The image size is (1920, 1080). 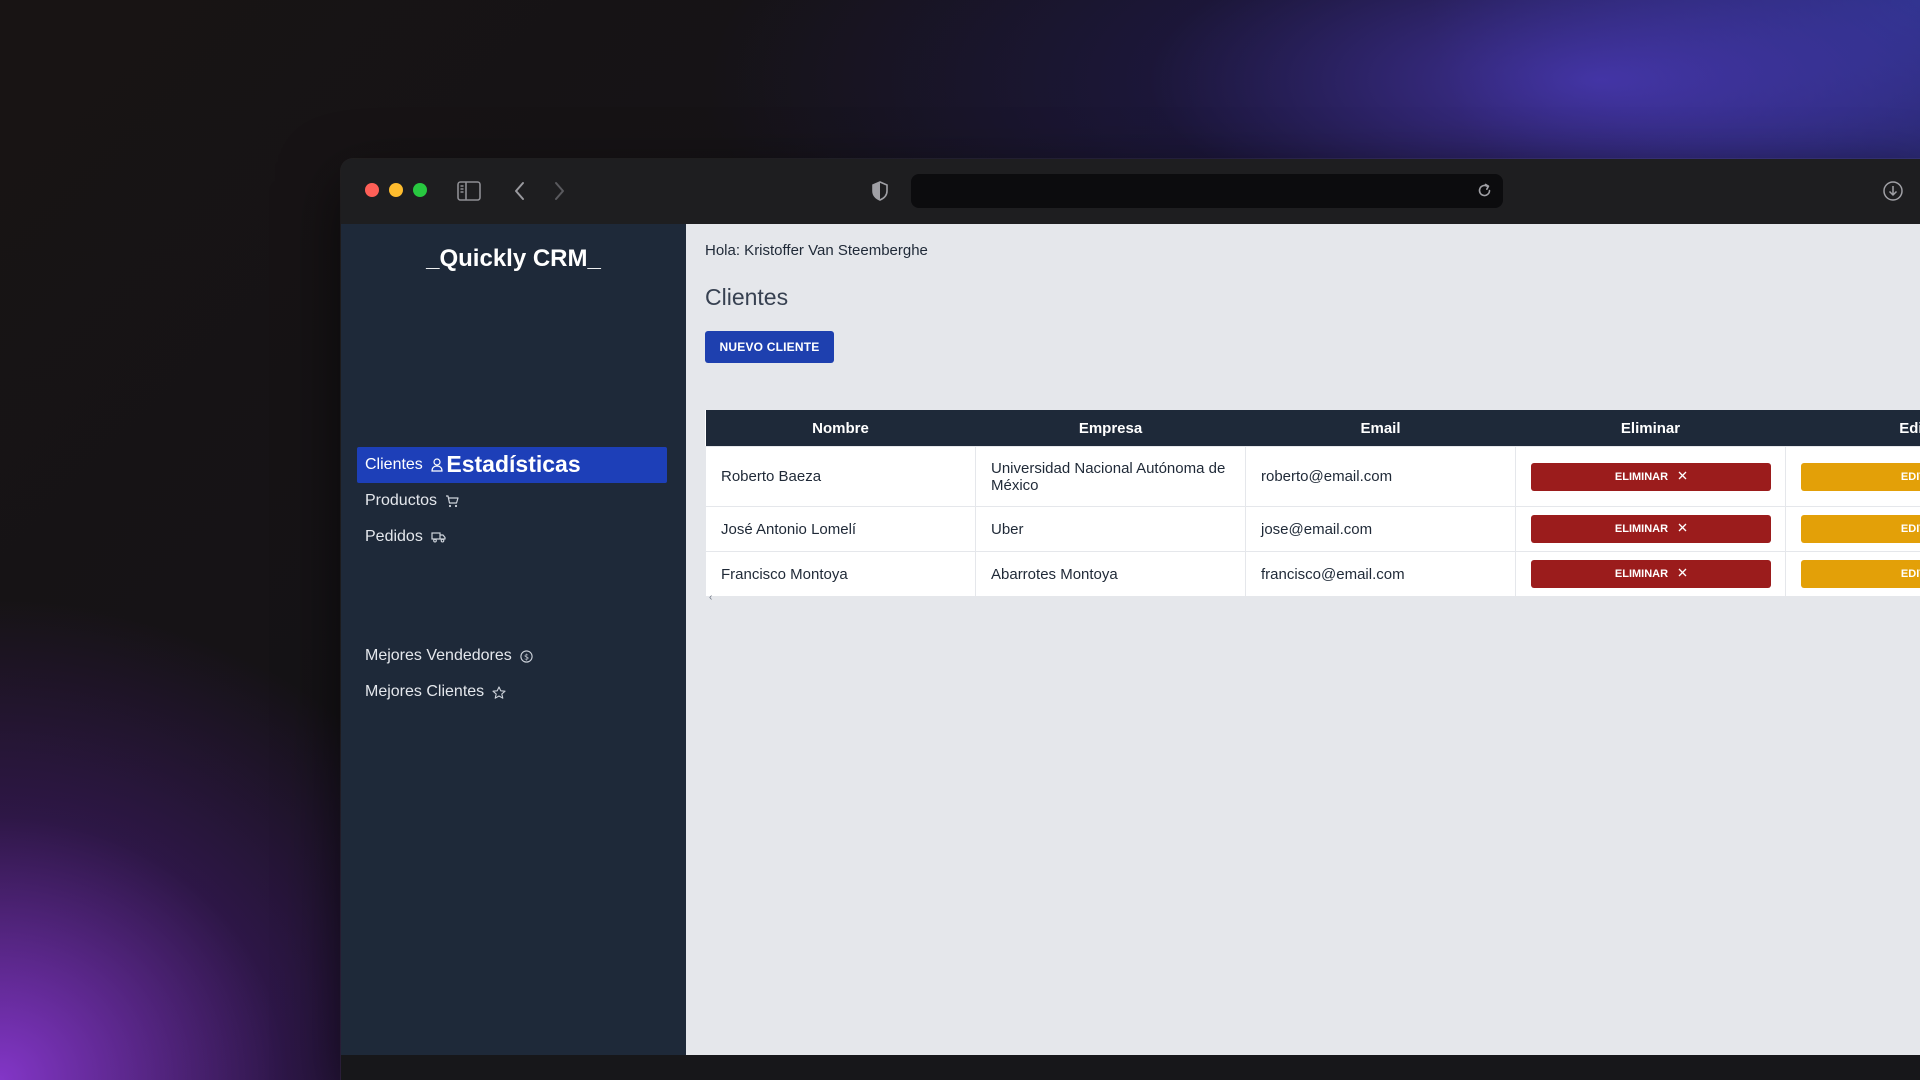 What do you see at coordinates (840, 574) in the screenshot?
I see `cell-nombre: Francisco Montoya` at bounding box center [840, 574].